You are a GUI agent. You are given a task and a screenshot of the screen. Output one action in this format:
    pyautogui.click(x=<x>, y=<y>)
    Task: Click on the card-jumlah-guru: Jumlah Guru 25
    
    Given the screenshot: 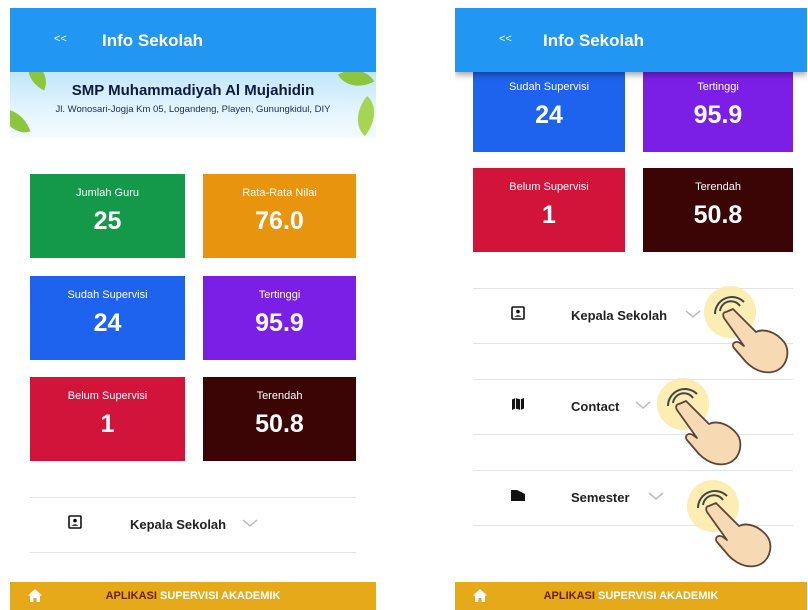 What is the action you would take?
    pyautogui.click(x=107, y=216)
    